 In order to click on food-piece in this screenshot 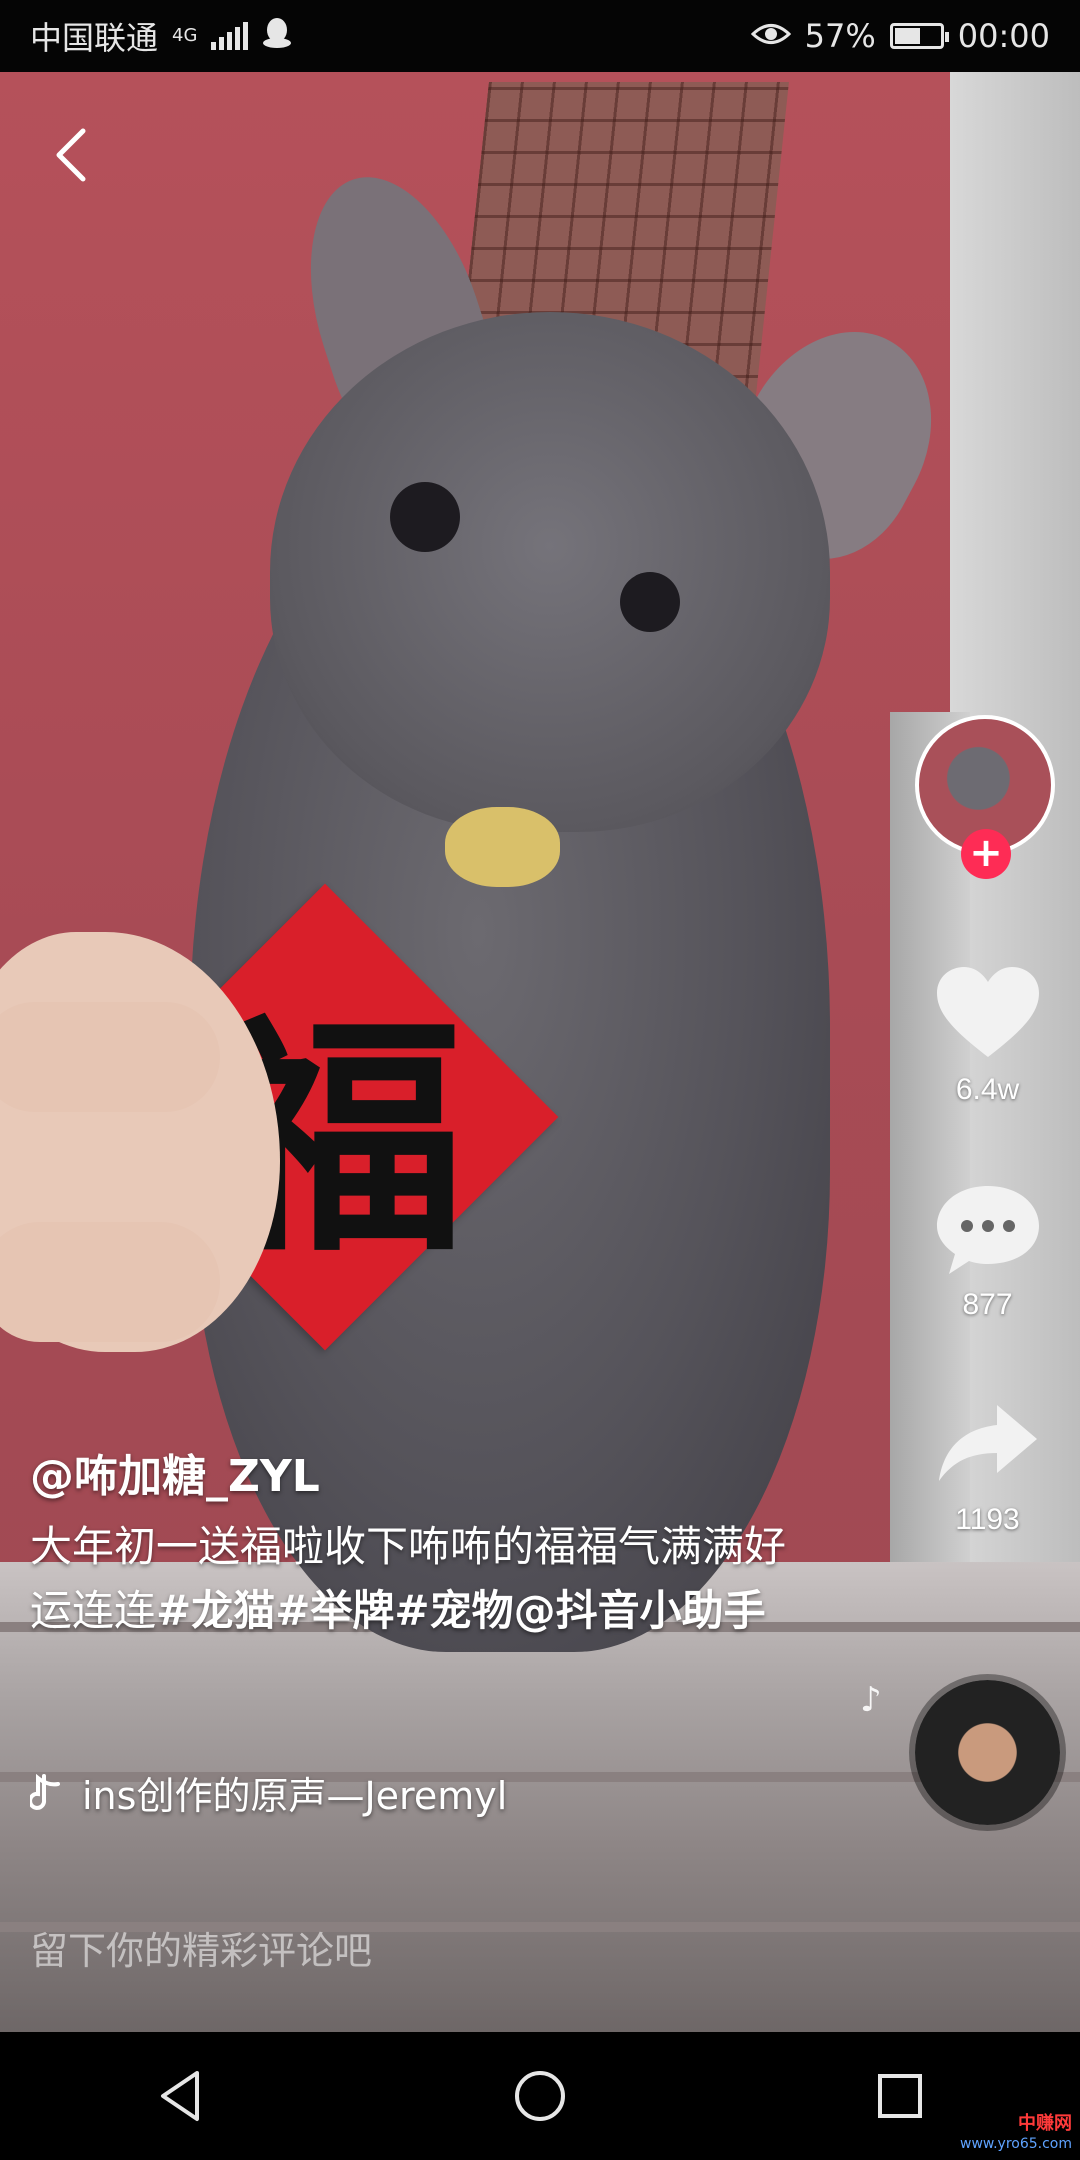, I will do `click(502, 847)`.